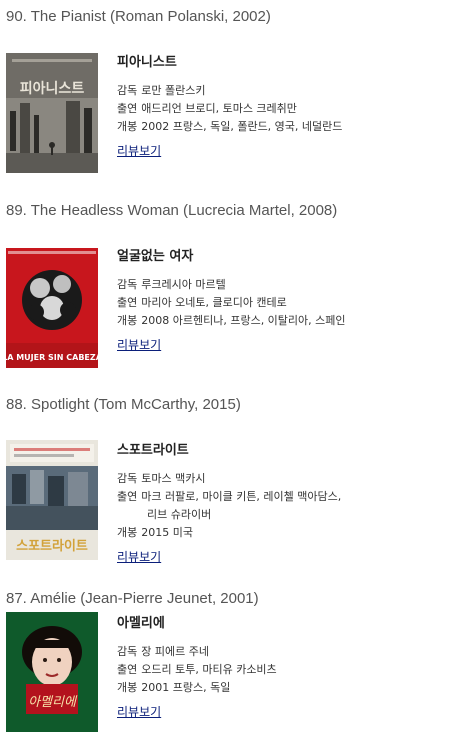 This screenshot has height=747, width=456. Describe the element at coordinates (153, 450) in the screenshot. I see `movie-title-kr: 스포트라이트` at that location.